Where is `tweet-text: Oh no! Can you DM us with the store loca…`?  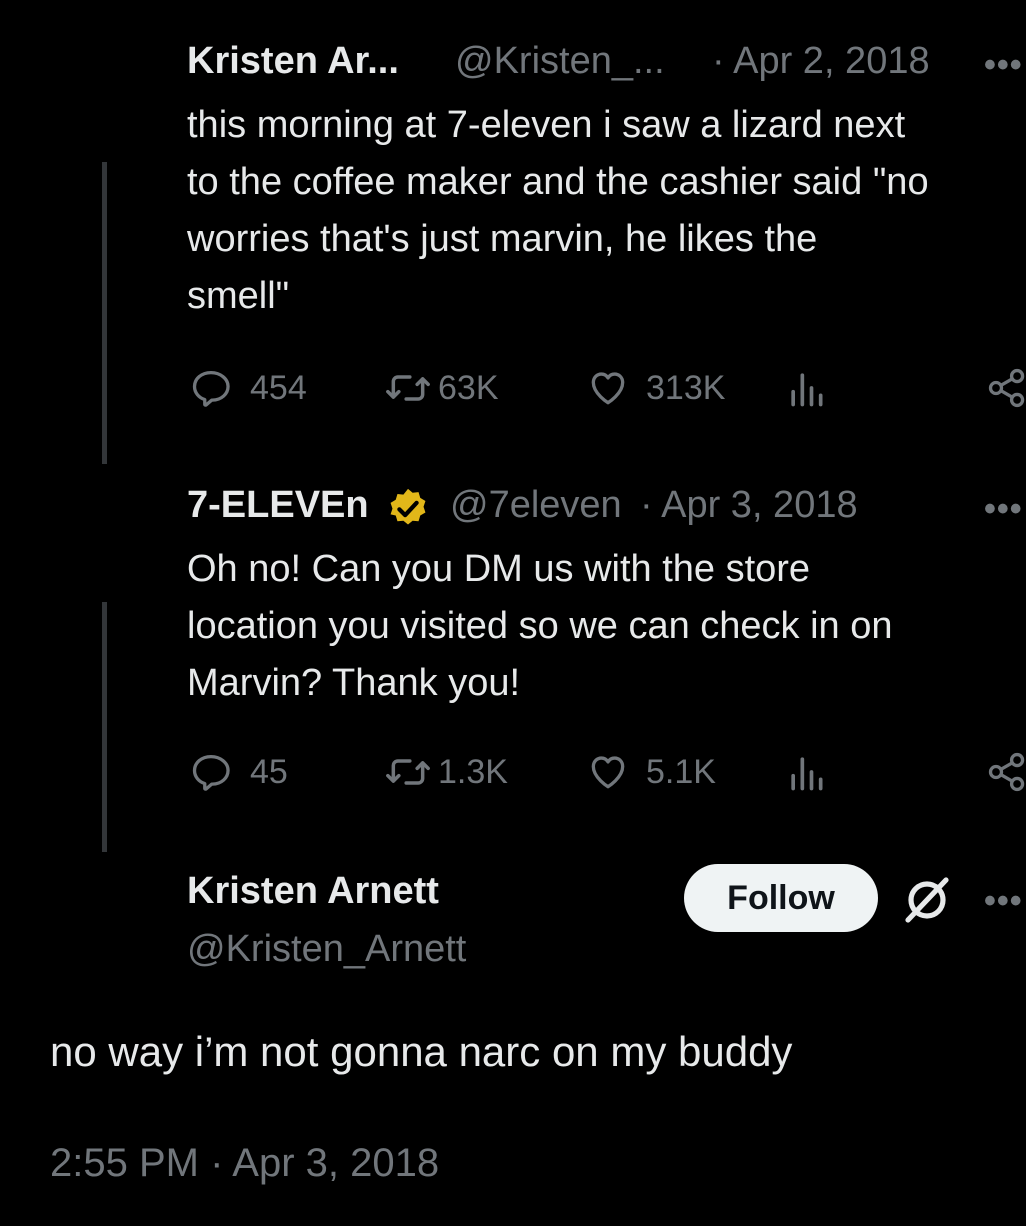 tweet-text: Oh no! Can you DM us with the store loca… is located at coordinates (540, 626).